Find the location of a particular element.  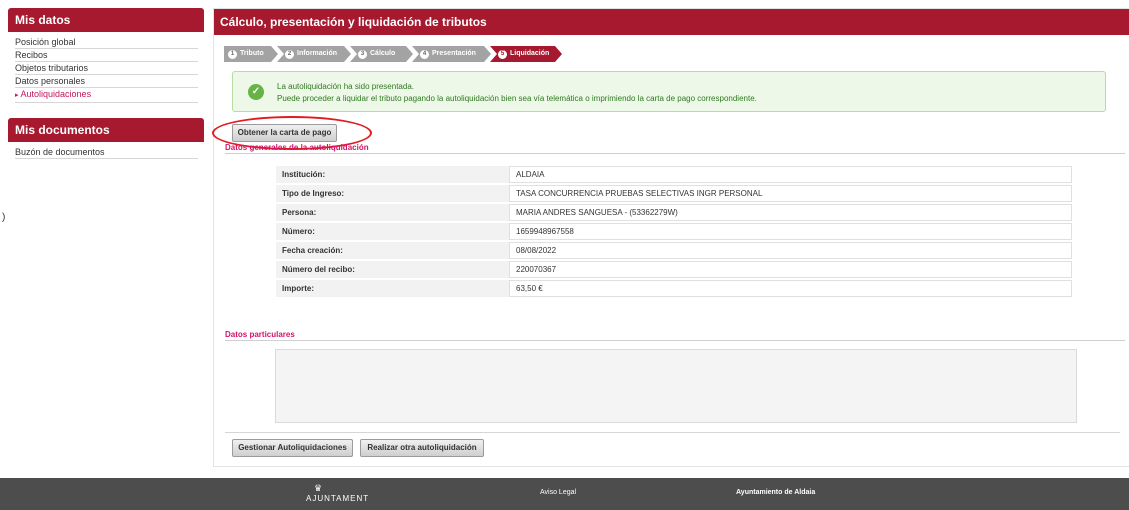

detail-key: Número: is located at coordinates (392, 231).